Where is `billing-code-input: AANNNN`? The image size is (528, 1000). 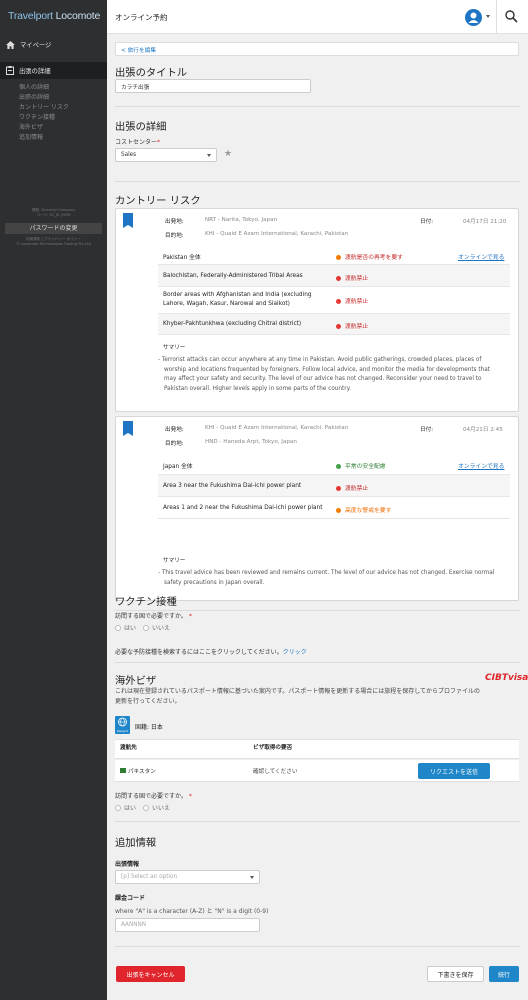
billing-code-input: AANNNN is located at coordinates (187, 925).